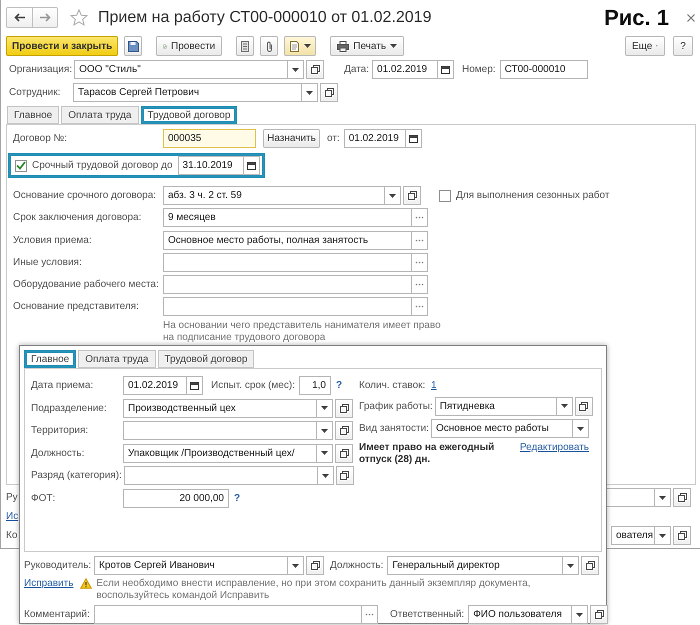 This screenshot has height=625, width=700. I want to click on rates-link: 1, so click(434, 385).